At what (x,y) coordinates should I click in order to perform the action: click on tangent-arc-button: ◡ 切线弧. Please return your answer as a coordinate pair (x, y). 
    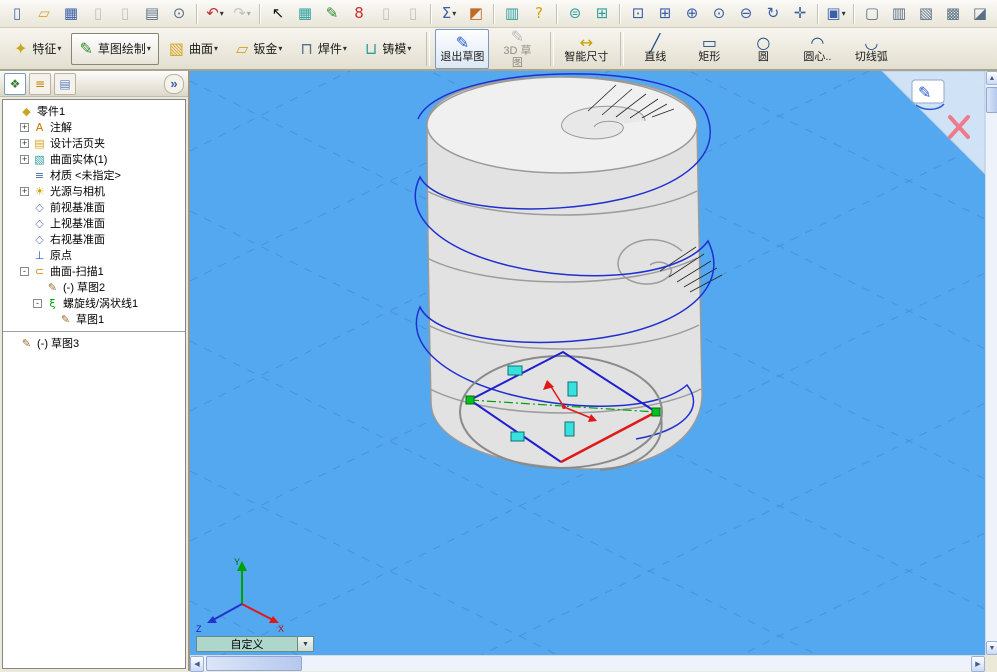
    Looking at the image, I should click on (871, 49).